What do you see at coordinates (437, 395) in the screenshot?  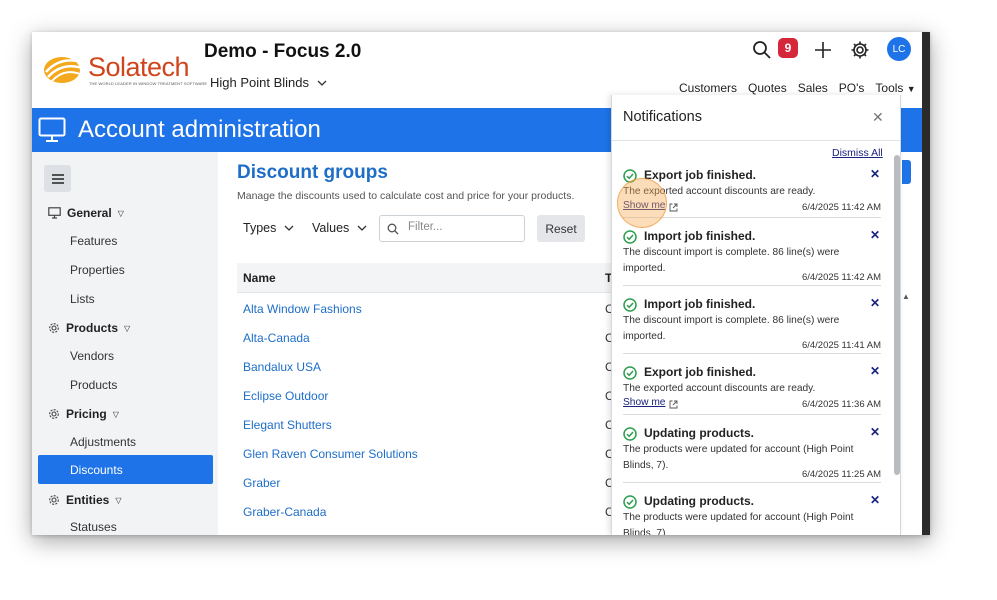 I see `table-row: Eclipse Outdoor C` at bounding box center [437, 395].